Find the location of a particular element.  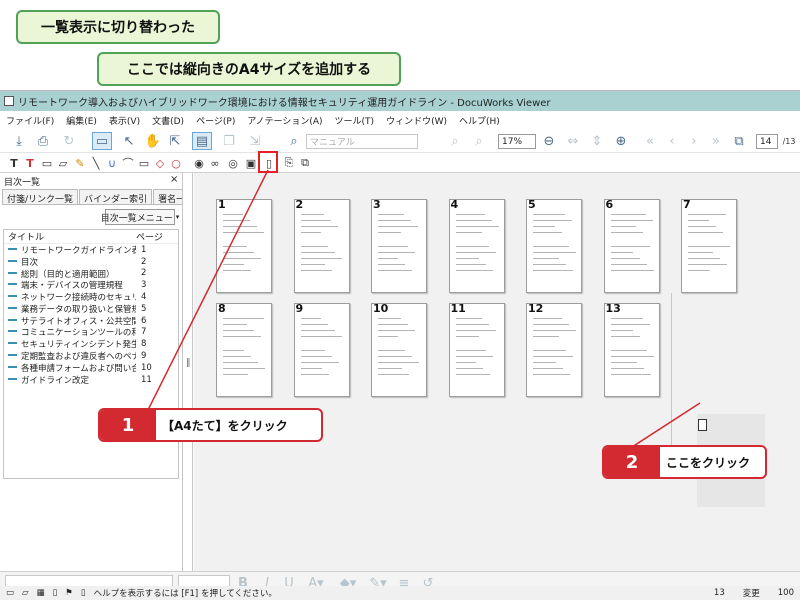

select-tool-icon: ↖ is located at coordinates (129, 141).